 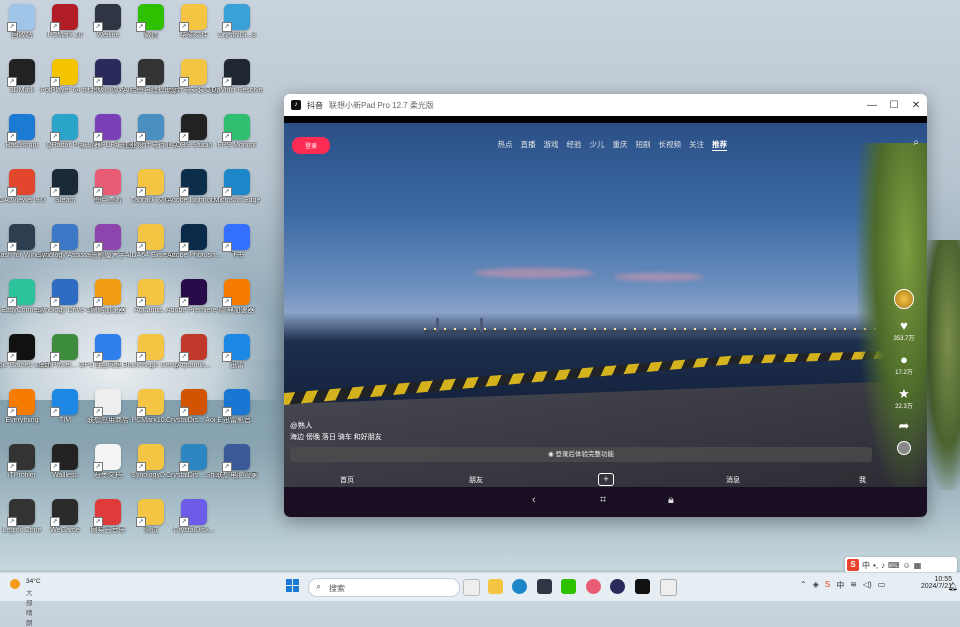 What do you see at coordinates (642, 586) in the screenshot?
I see `tiktok-icon` at bounding box center [642, 586].